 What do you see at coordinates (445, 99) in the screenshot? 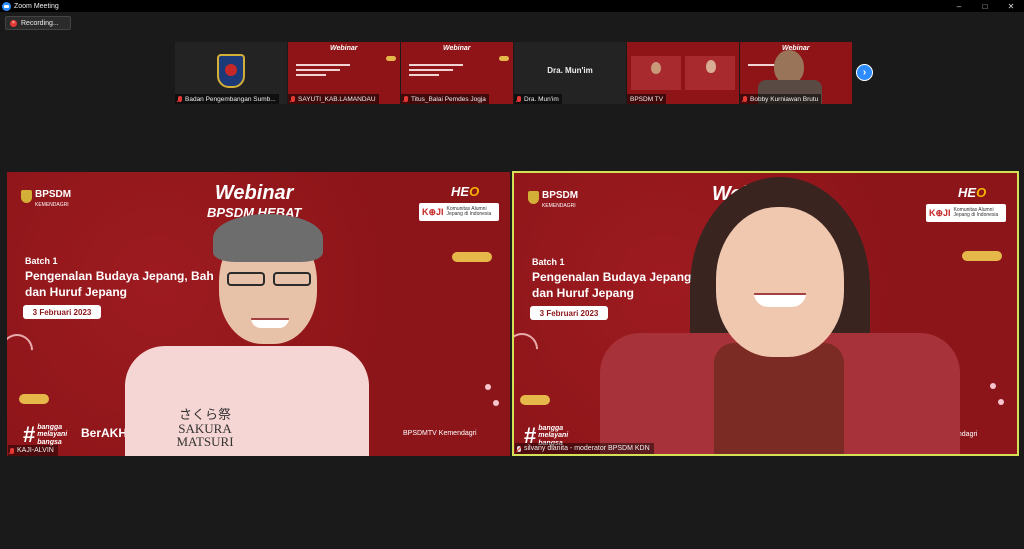
I see `participant-name: Titus_Balai Pemdes Jogja` at bounding box center [445, 99].